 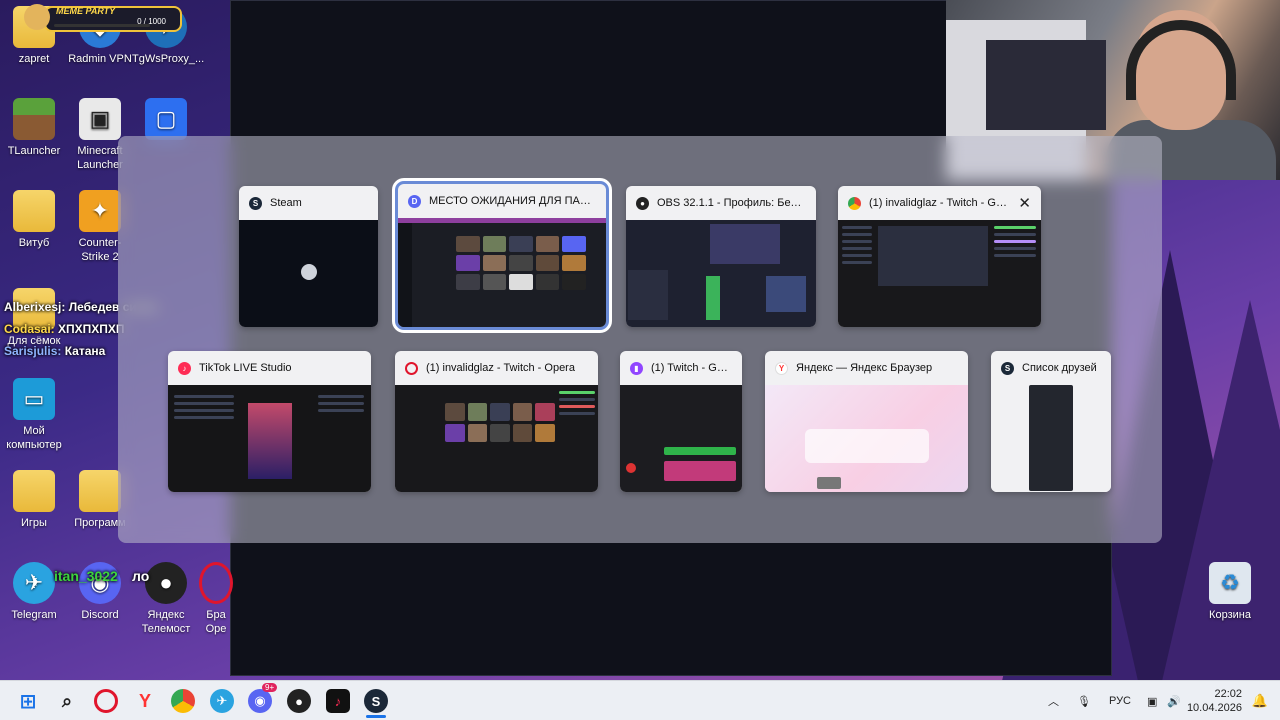 I want to click on discord-icon: ◉, so click(x=260, y=701).